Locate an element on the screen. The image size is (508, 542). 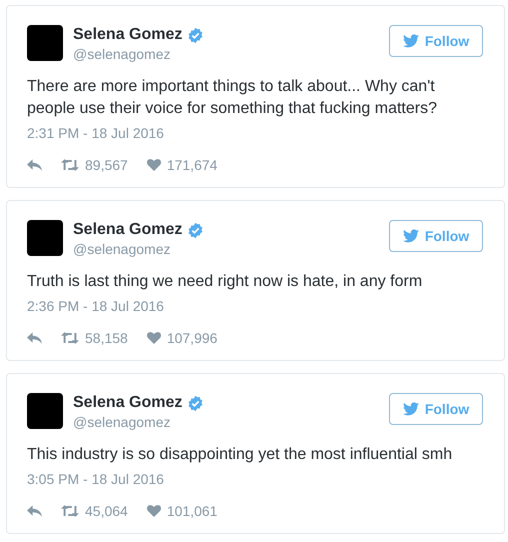
tweet-timestamp: 2:36 PM - 18 Jul 2016 is located at coordinates (95, 306).